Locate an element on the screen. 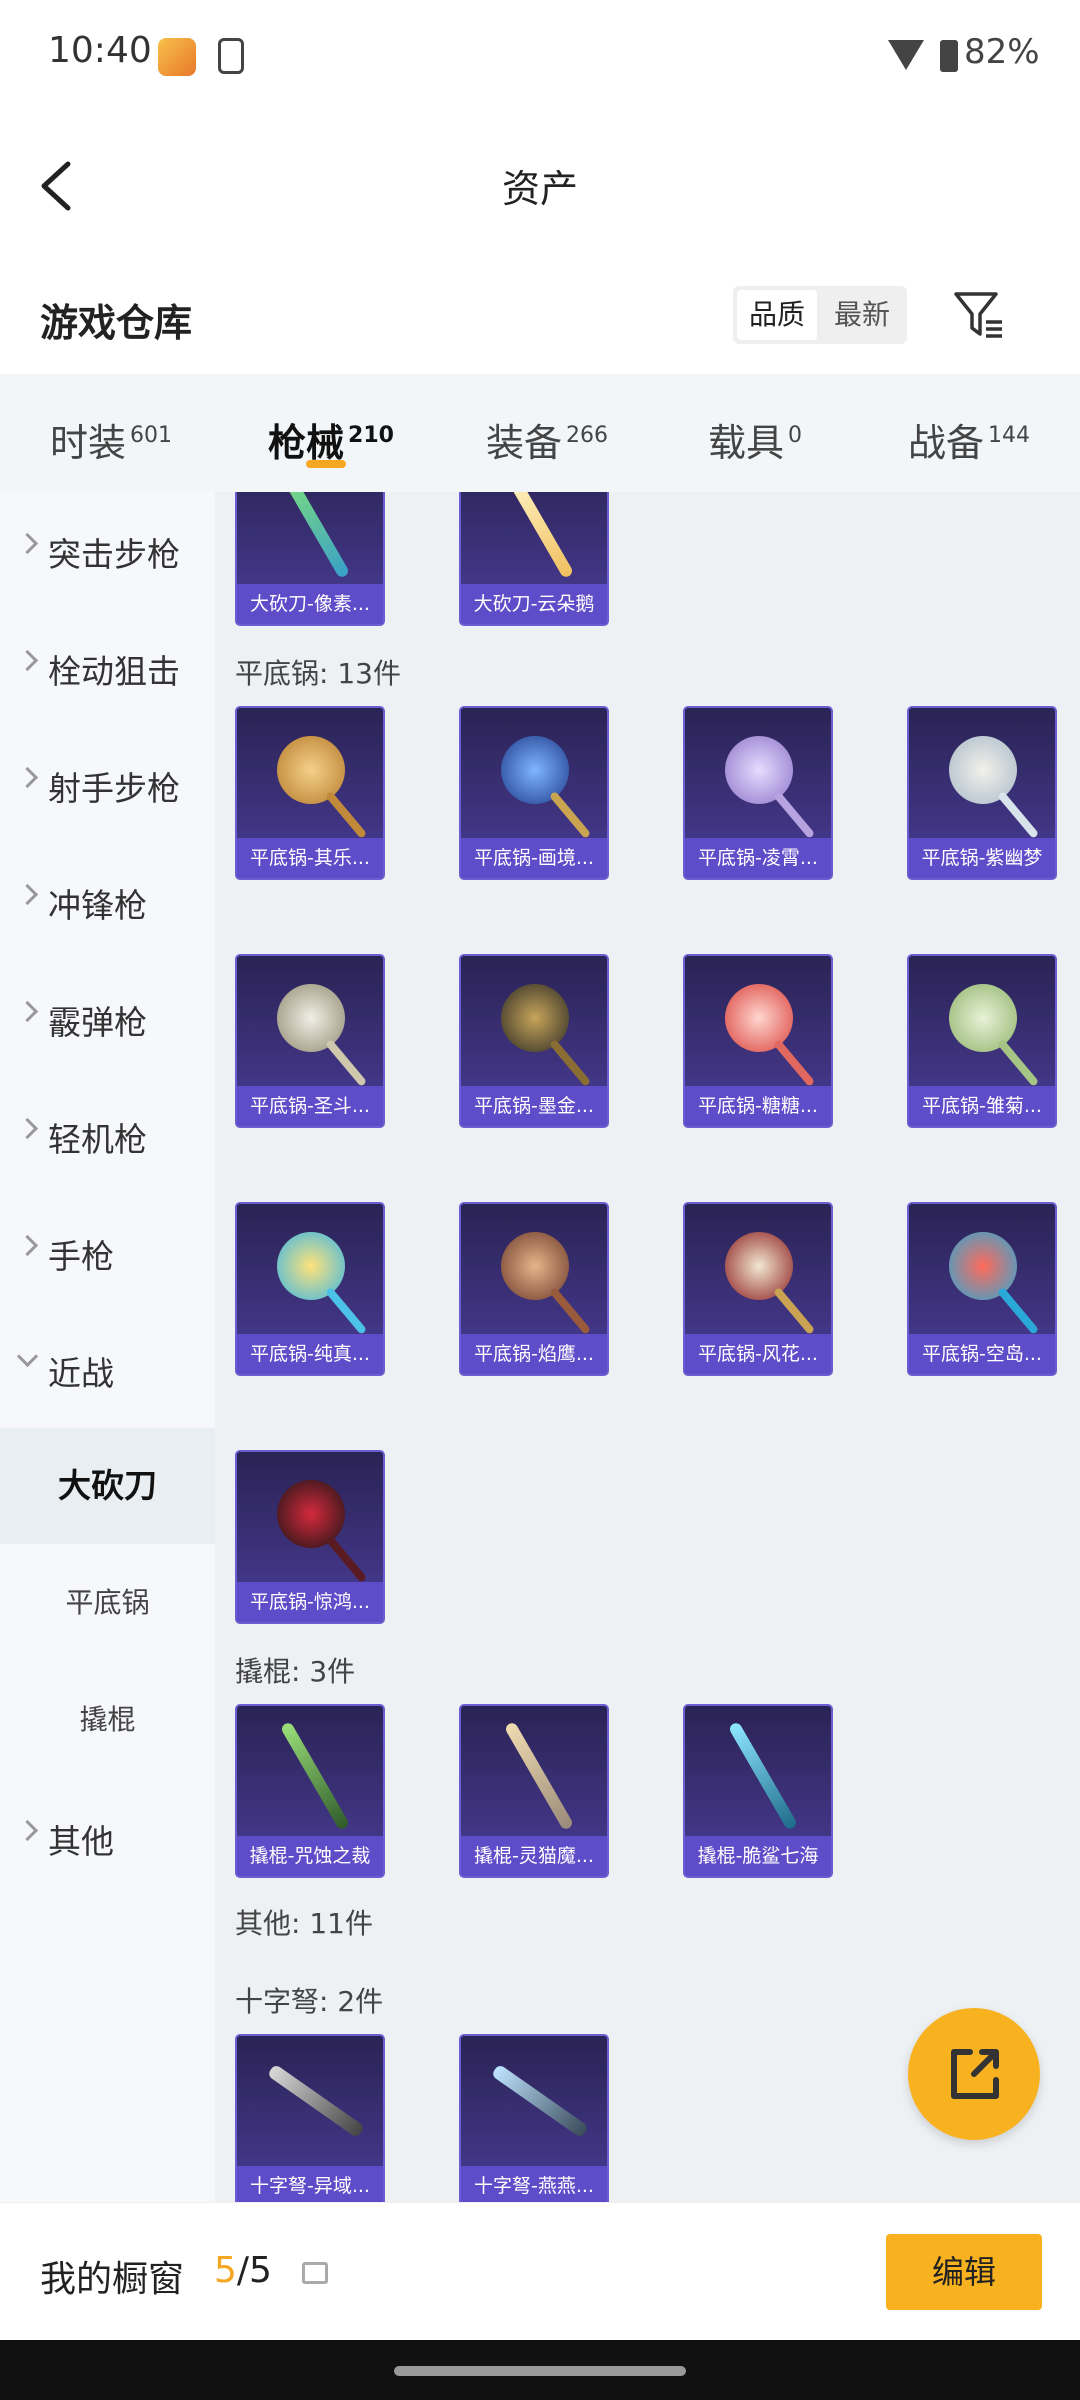  share-fab-button is located at coordinates (974, 2074).